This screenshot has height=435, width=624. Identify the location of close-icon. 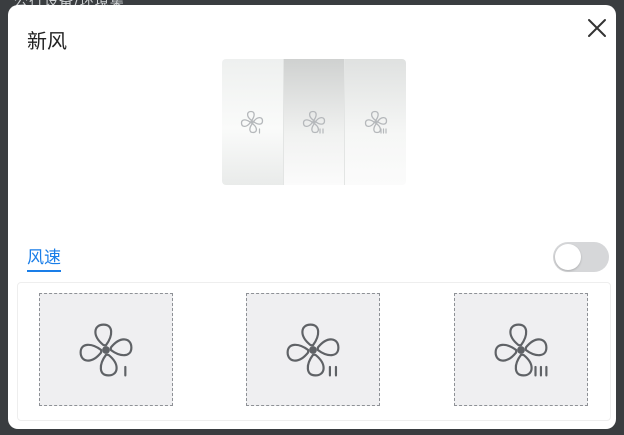
(597, 28).